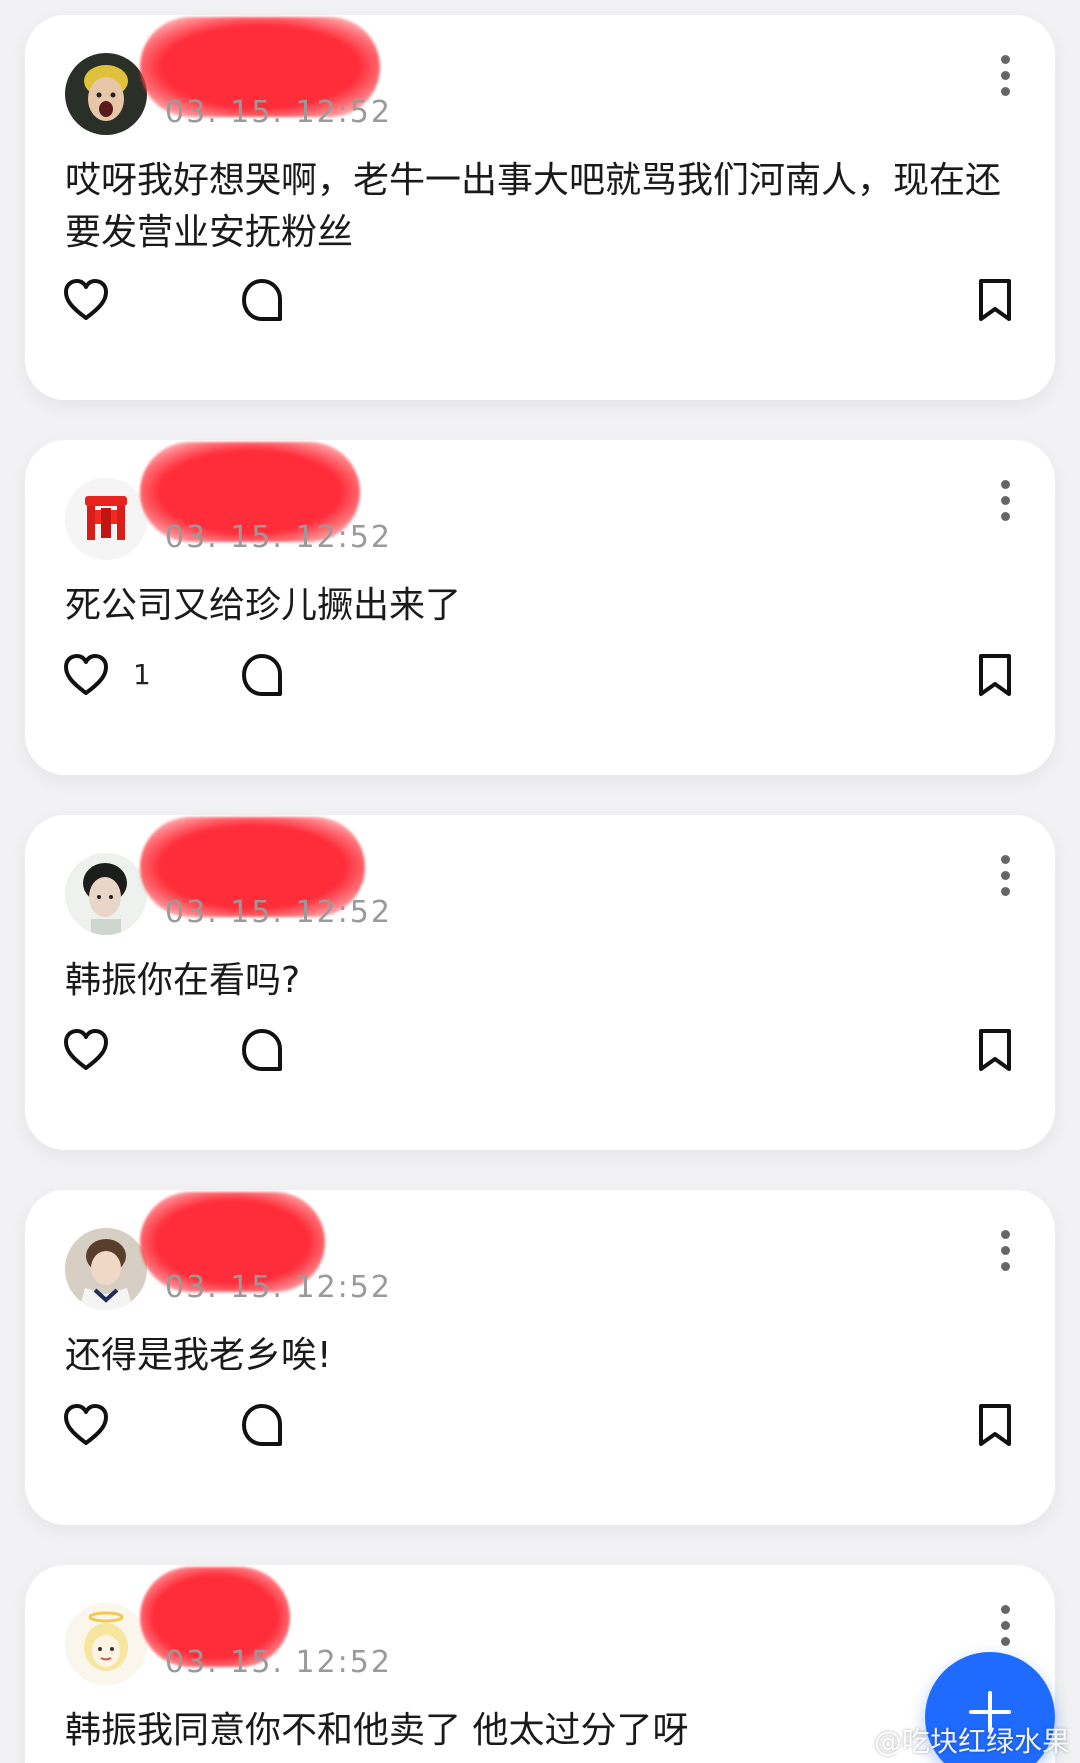 Image resolution: width=1080 pixels, height=1763 pixels. I want to click on avatar-photo-screaming-face, so click(106, 94).